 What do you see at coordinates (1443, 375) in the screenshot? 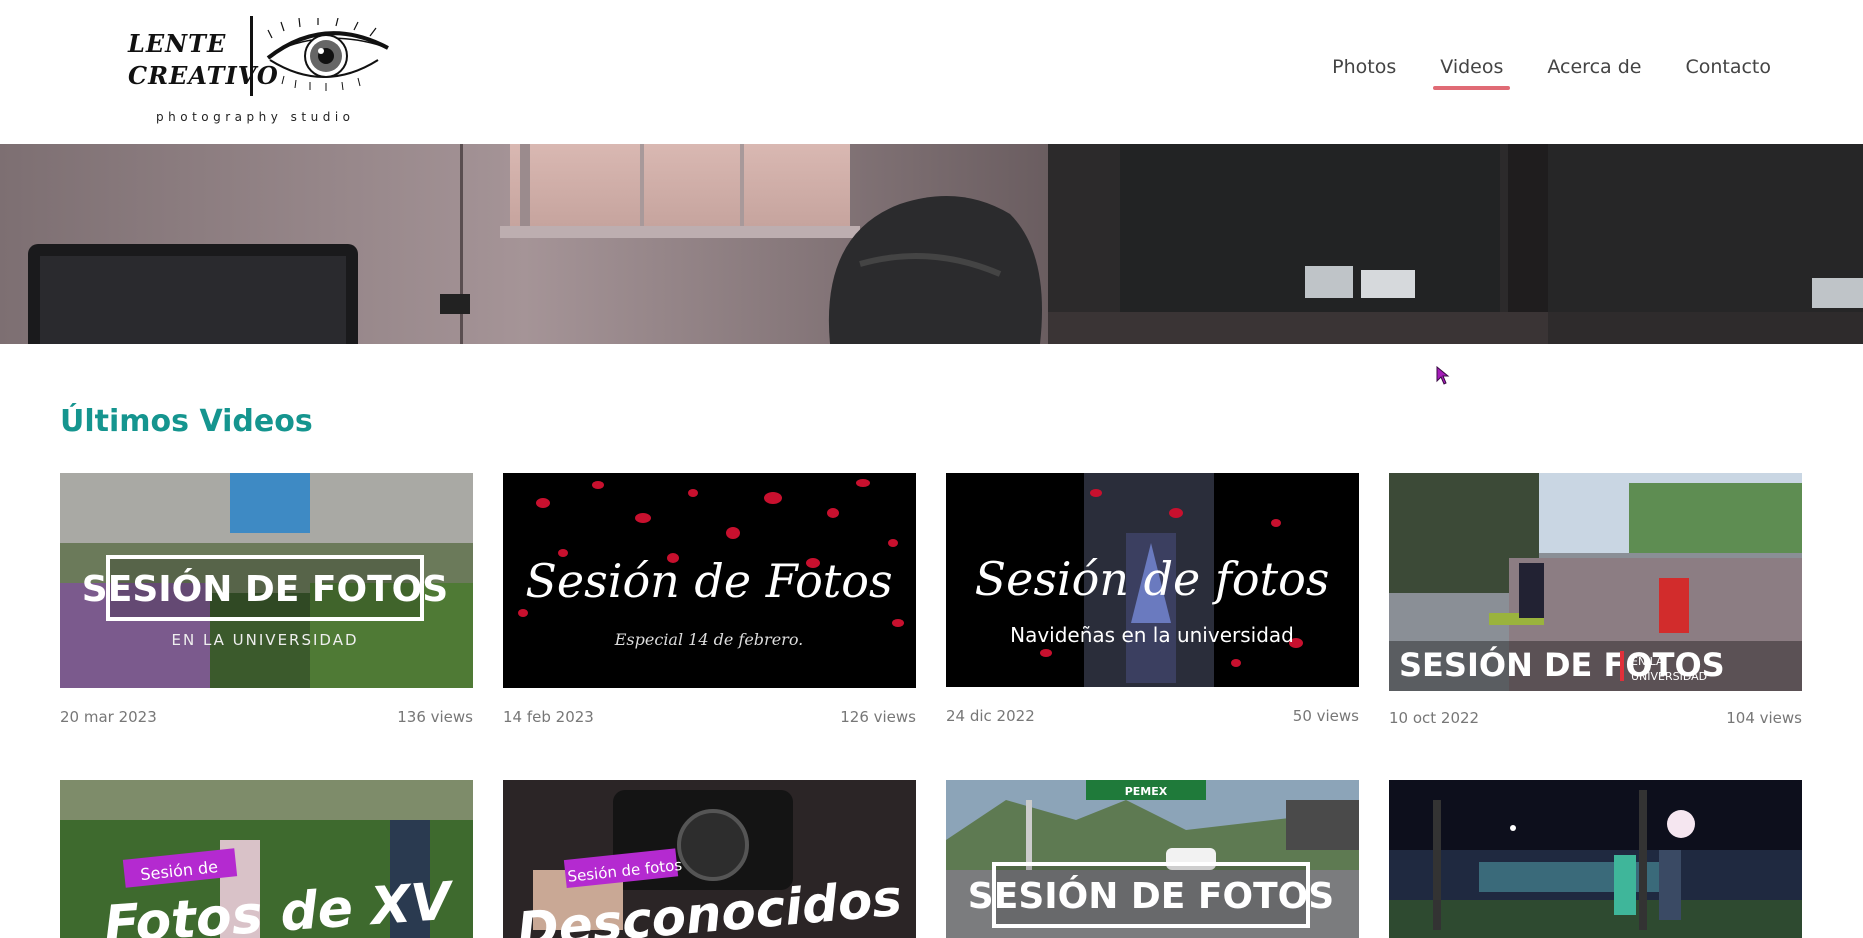
I see `mouse-cursor-icon` at bounding box center [1443, 375].